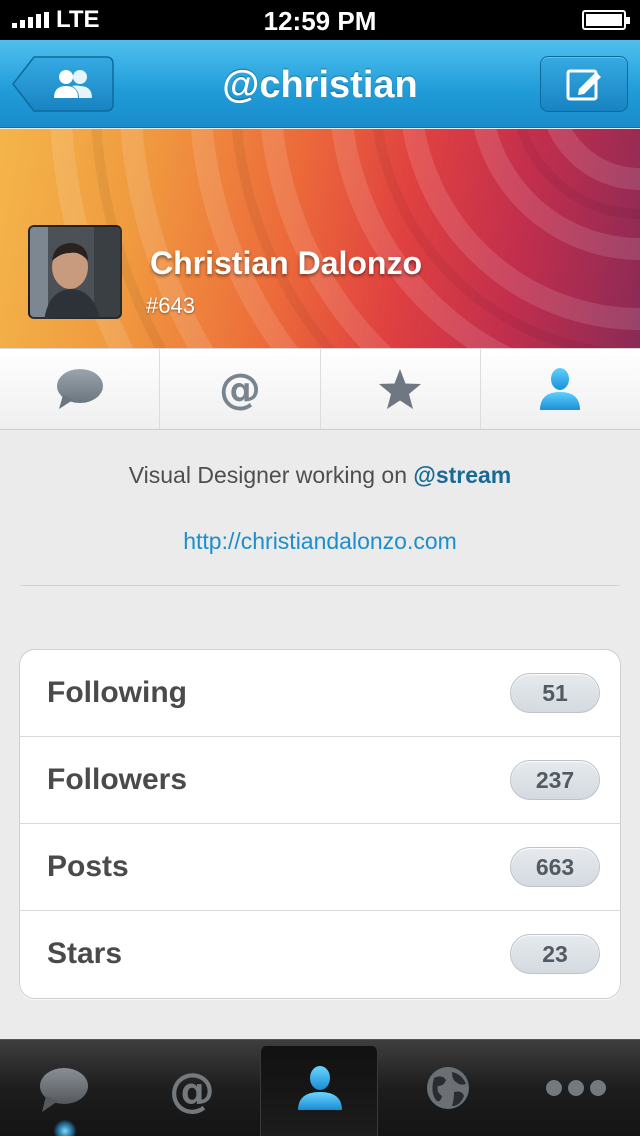  Describe the element at coordinates (555, 780) in the screenshot. I see `count-badge: 237` at that location.